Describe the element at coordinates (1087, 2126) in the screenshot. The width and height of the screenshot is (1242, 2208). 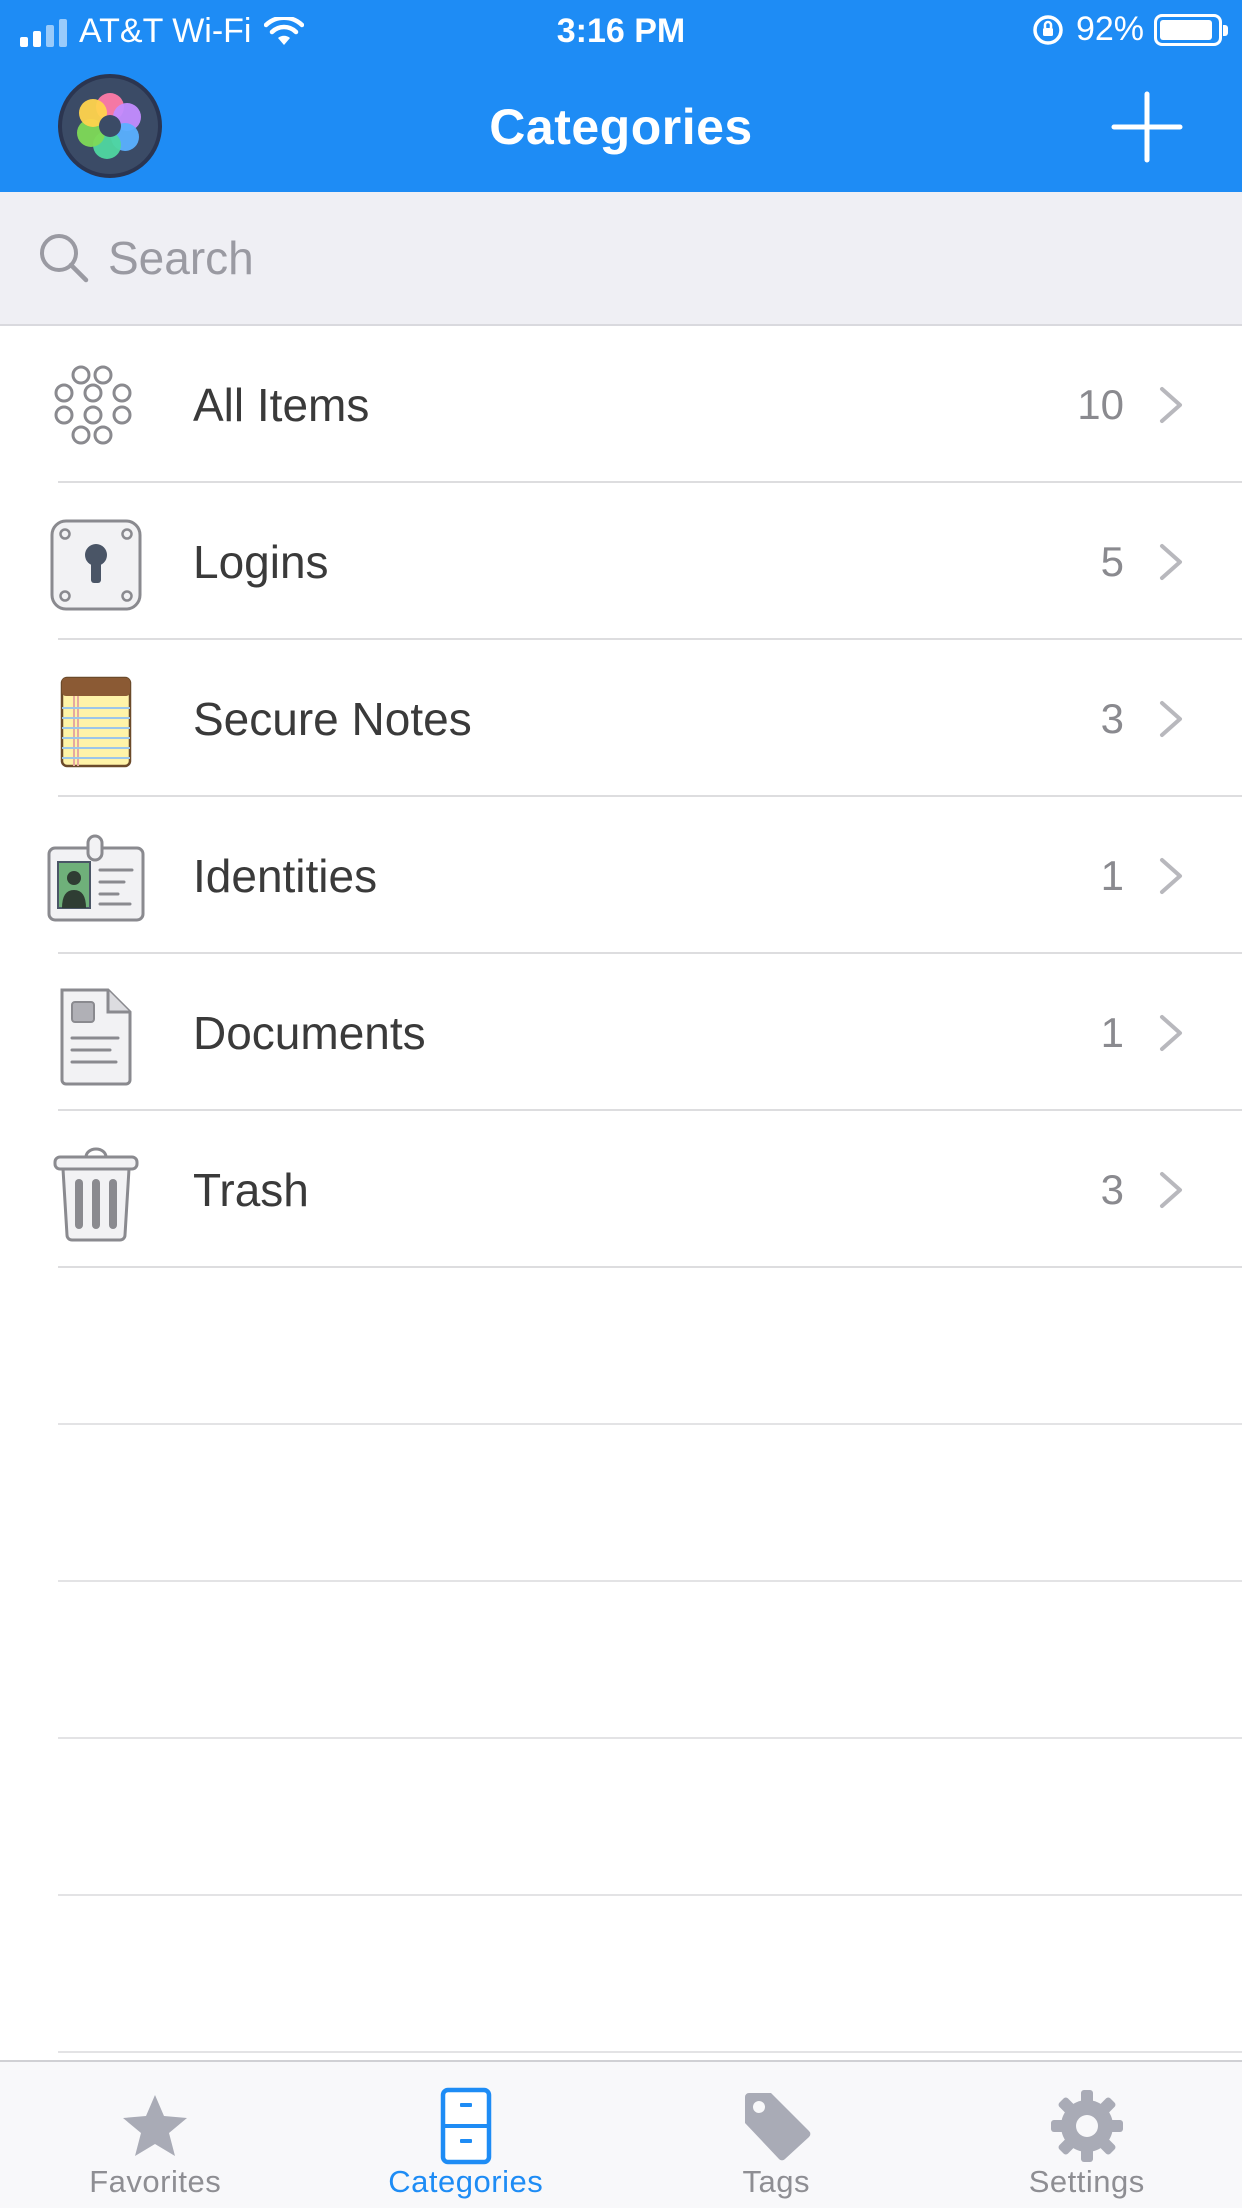
I see `gear-icon` at that location.